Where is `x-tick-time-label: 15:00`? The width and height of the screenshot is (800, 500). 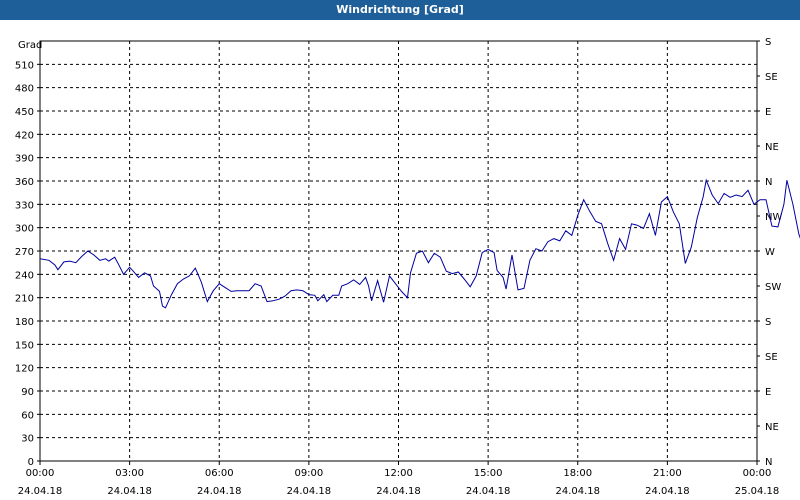 x-tick-time-label: 15:00 is located at coordinates (488, 473).